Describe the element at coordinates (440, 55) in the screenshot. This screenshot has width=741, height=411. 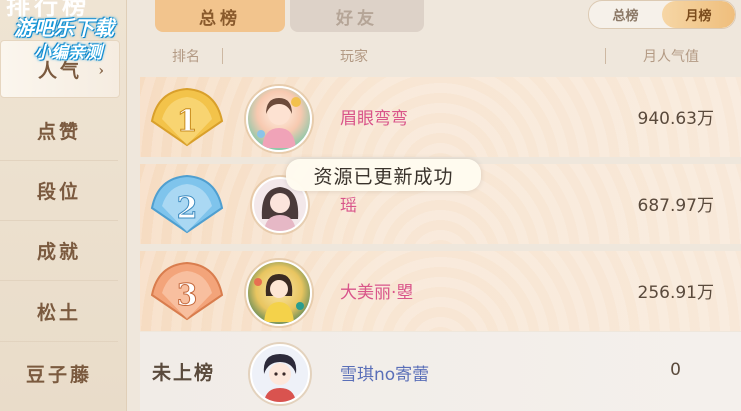
I see `table-header: 排名 玩家 月人气值` at that location.